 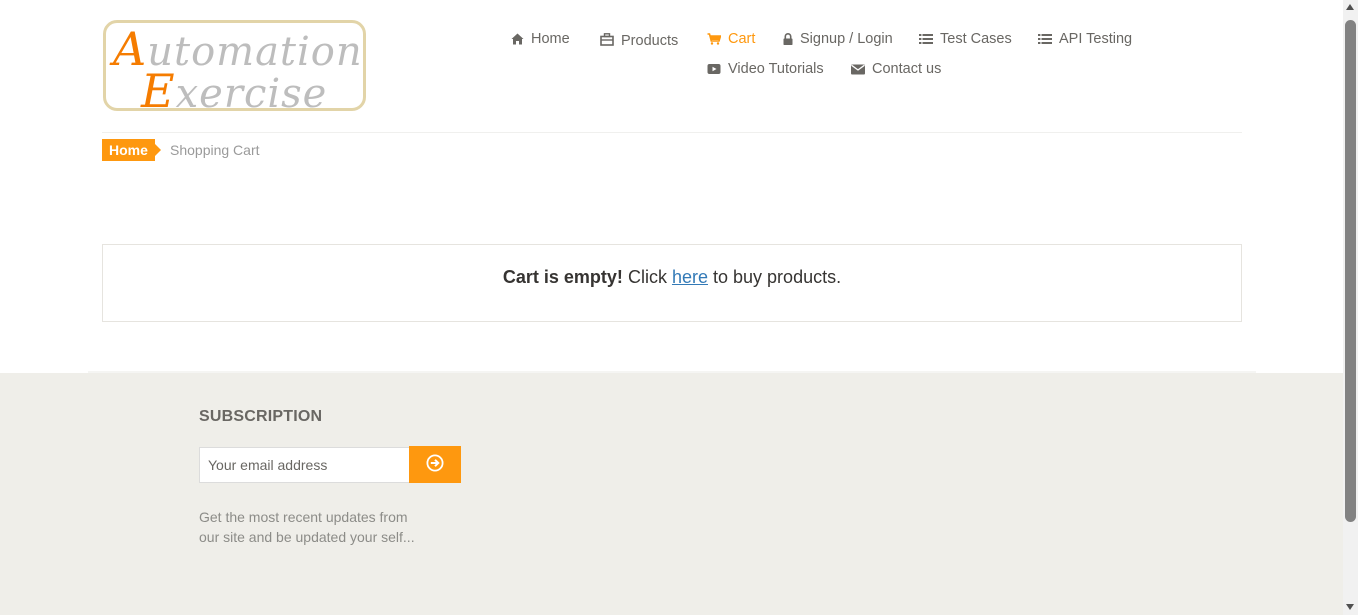 What do you see at coordinates (714, 69) in the screenshot?
I see `youtube-play-icon` at bounding box center [714, 69].